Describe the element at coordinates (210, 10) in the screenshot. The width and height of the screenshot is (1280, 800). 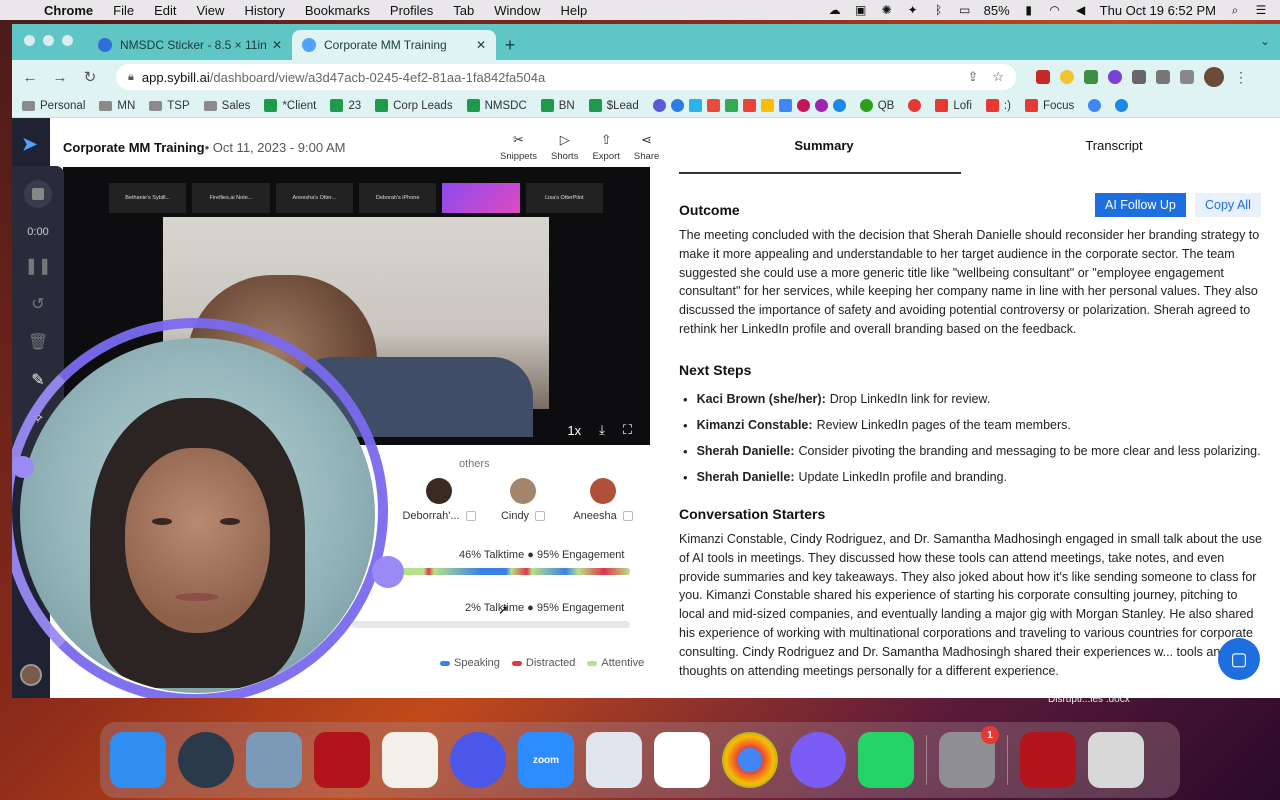
I see `menu-view: View` at that location.